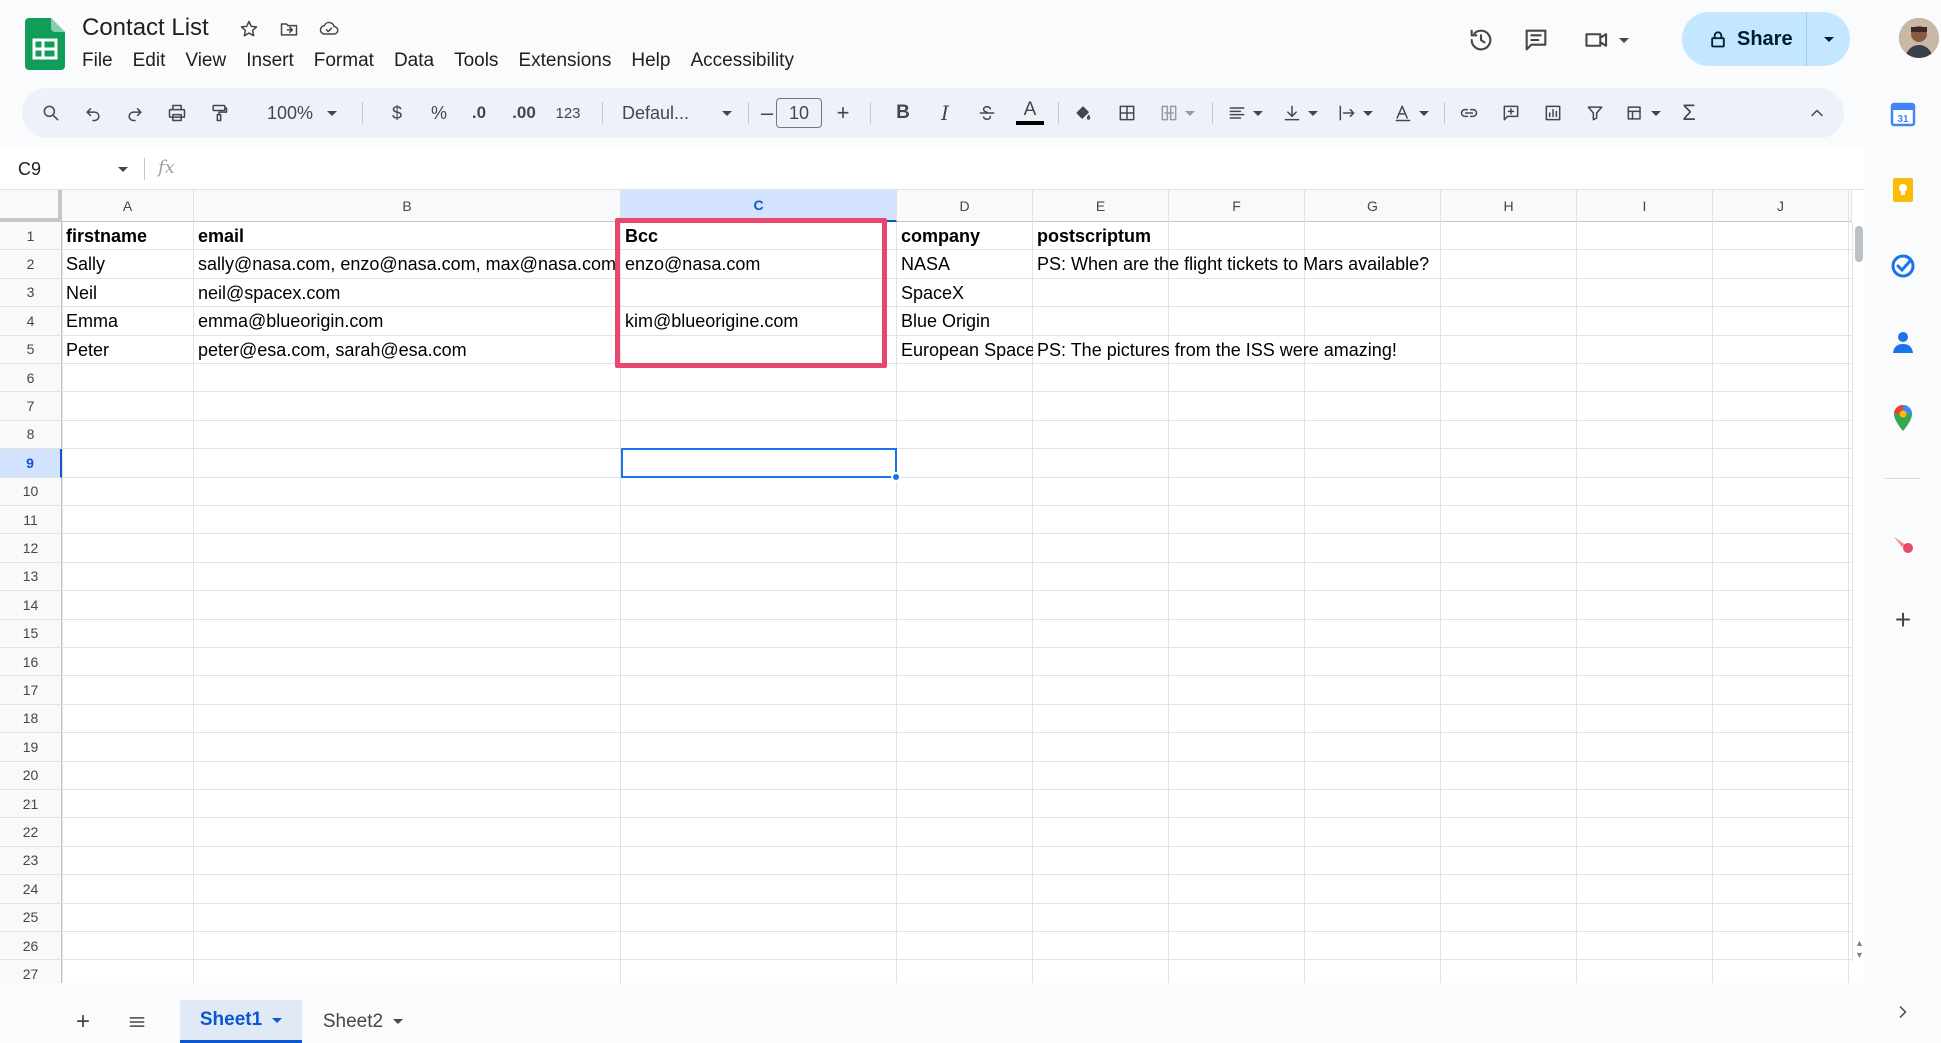 This screenshot has height=1043, width=1941. I want to click on cell-e1: postscriptum, so click(1441, 236).